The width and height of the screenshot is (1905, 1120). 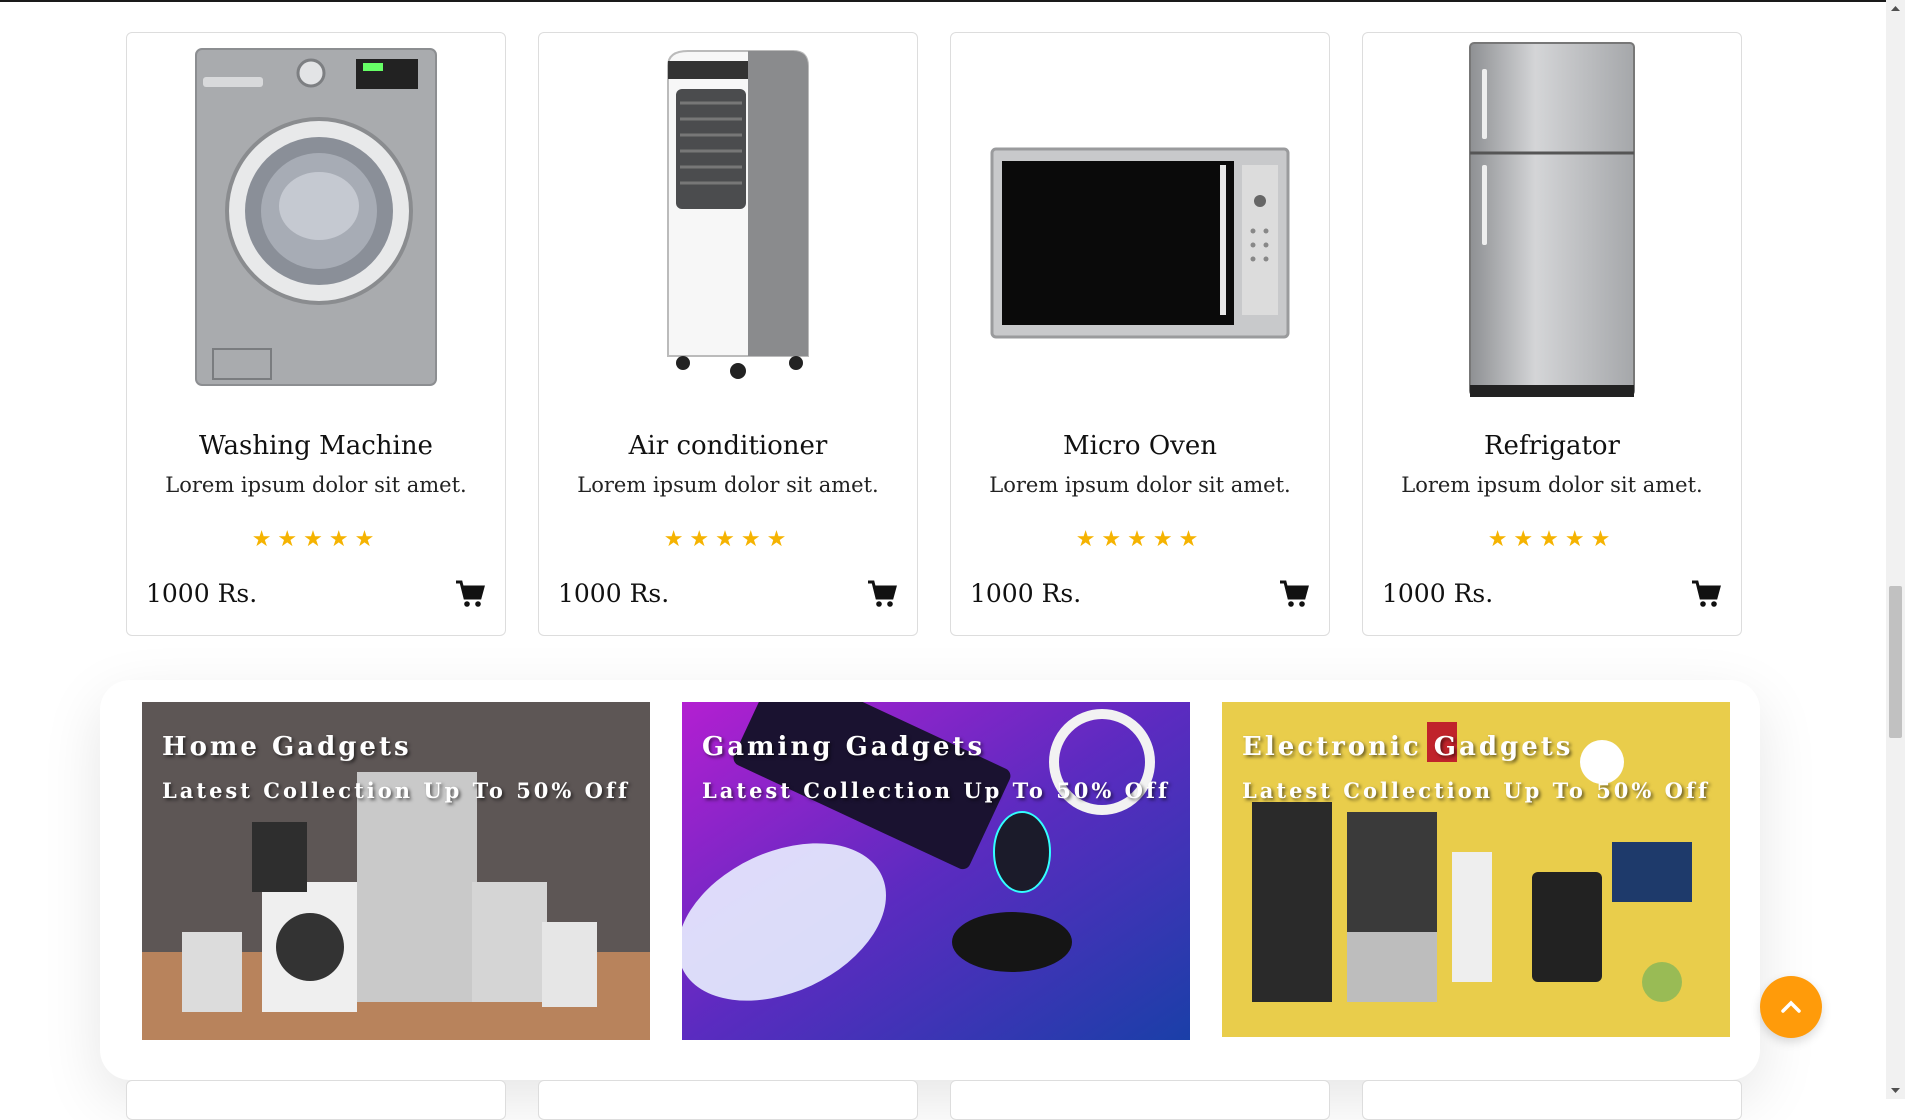 What do you see at coordinates (844, 747) in the screenshot?
I see `banner-title: Gaming Gadgets` at bounding box center [844, 747].